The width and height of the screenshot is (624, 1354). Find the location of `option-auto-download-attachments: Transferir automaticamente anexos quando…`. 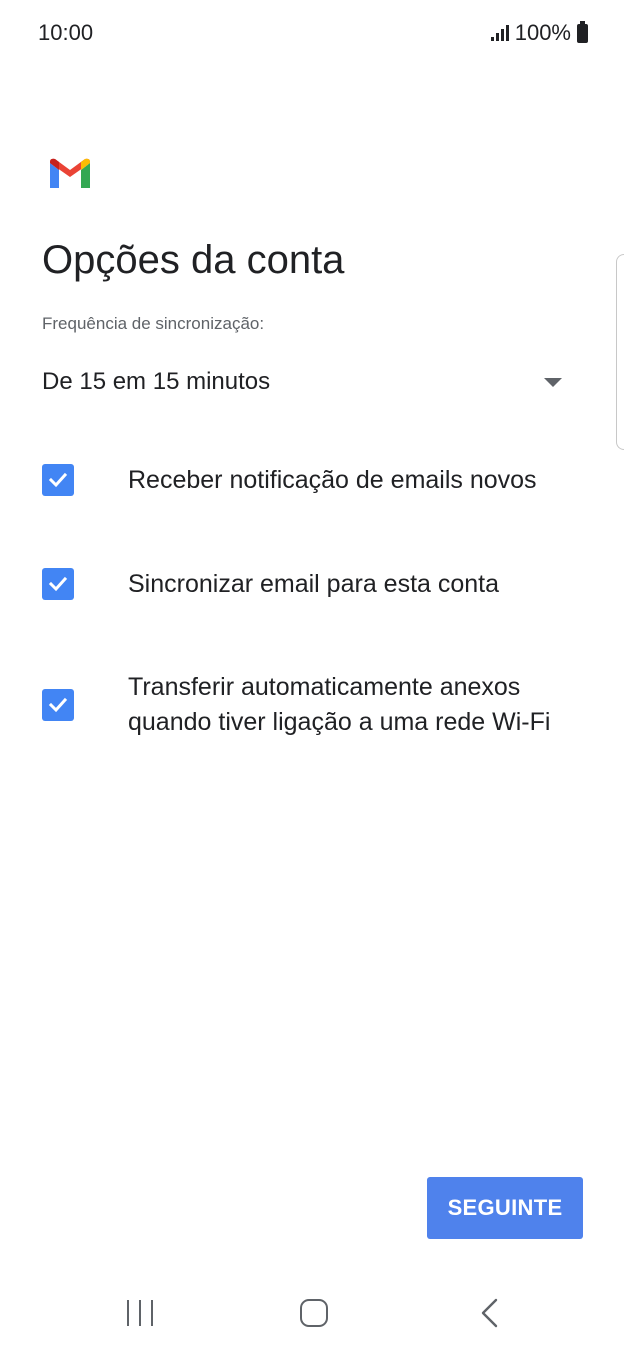

option-auto-download-attachments: Transferir automaticamente anexos quando… is located at coordinates (312, 704).